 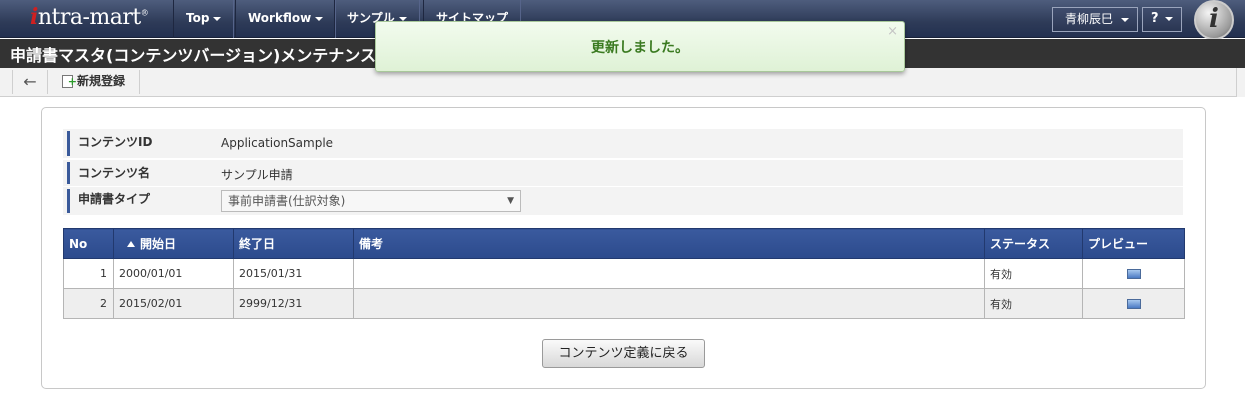 I want to click on page-title: 申請書マスタ(コンテンツバージョン)メンテナンス, so click(x=193, y=55).